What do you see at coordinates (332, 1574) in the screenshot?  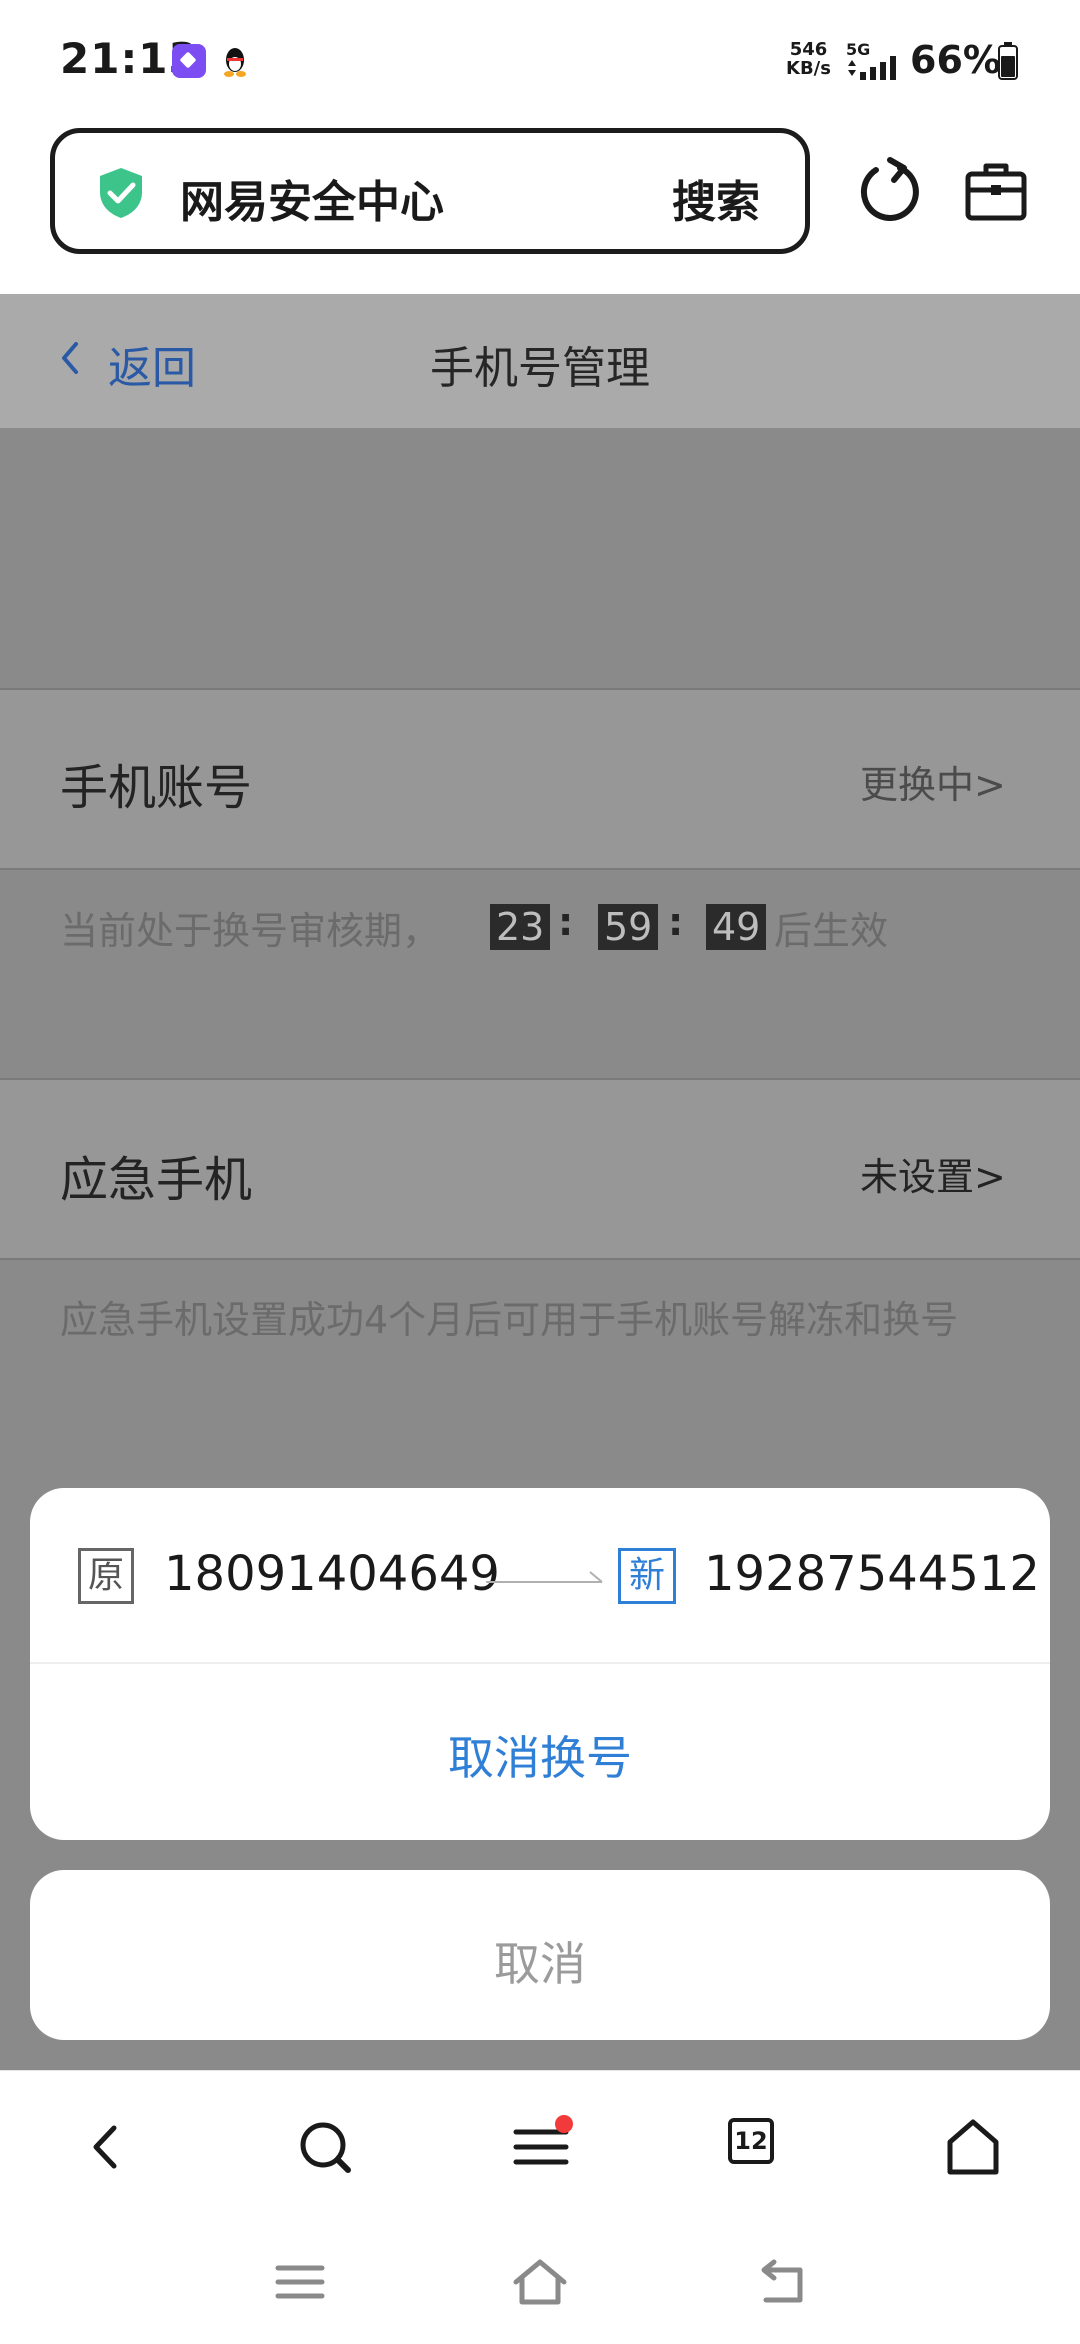 I see `old-number: 18091404649` at bounding box center [332, 1574].